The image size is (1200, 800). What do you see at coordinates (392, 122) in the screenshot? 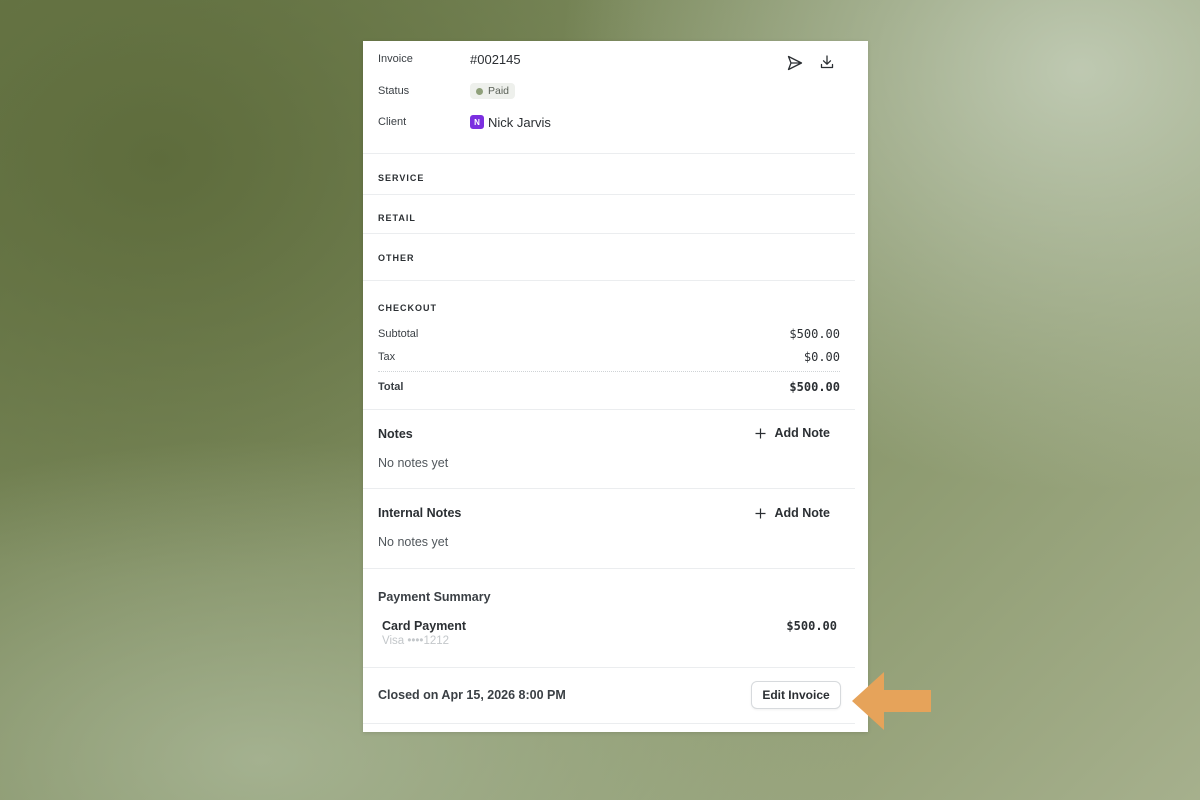
I see `client-label: Client` at bounding box center [392, 122].